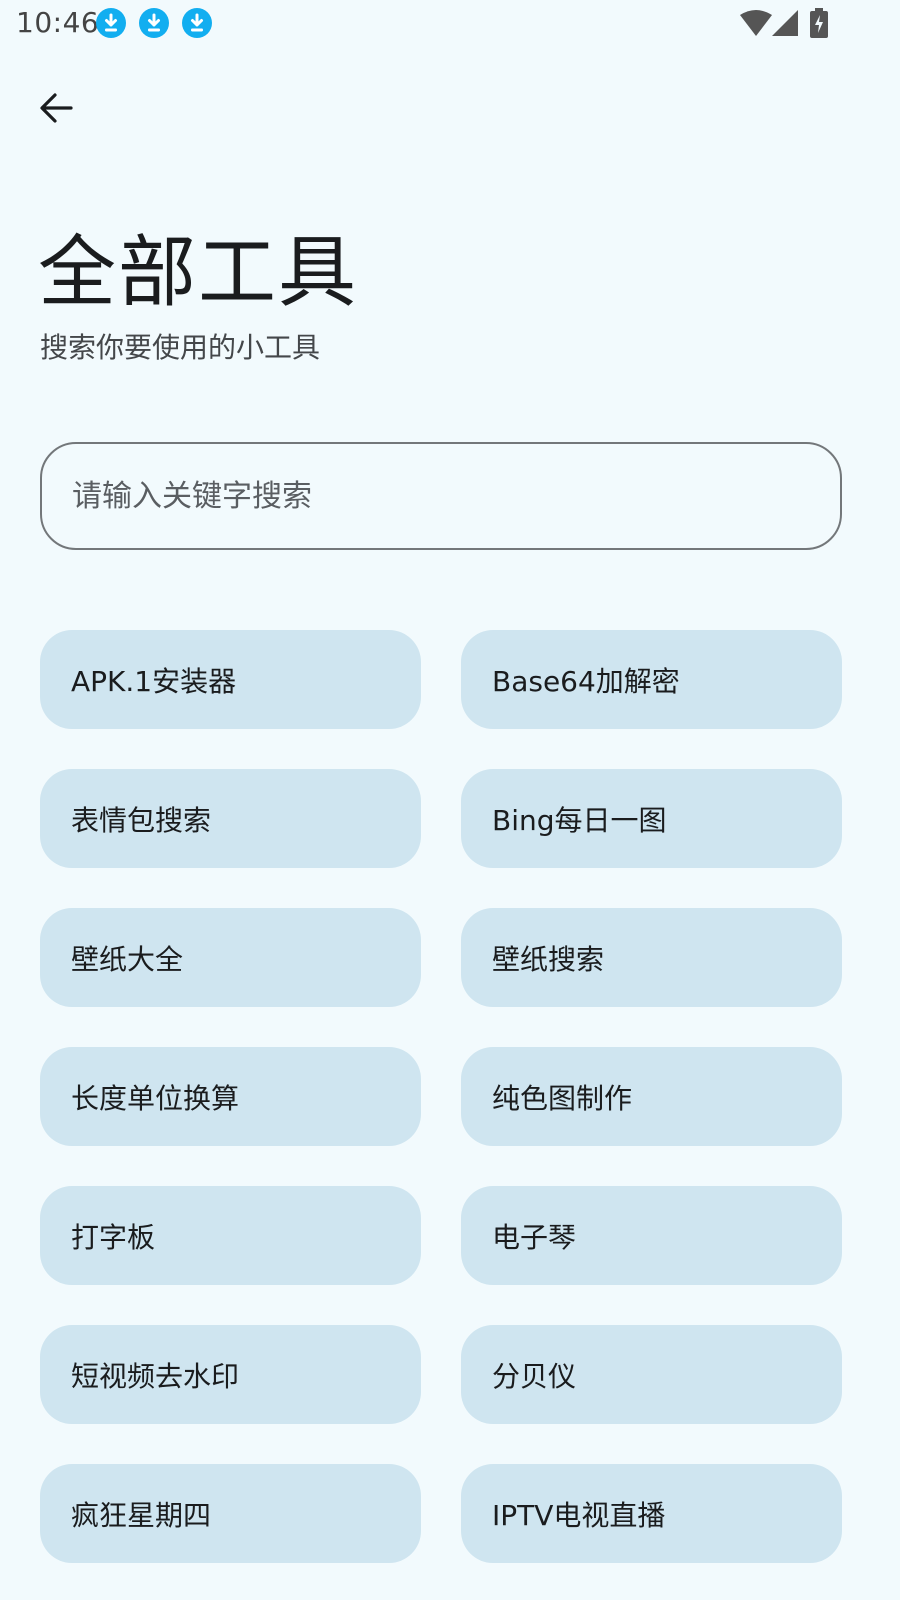  I want to click on tool-base64-button: Base64加解密, so click(651, 679).